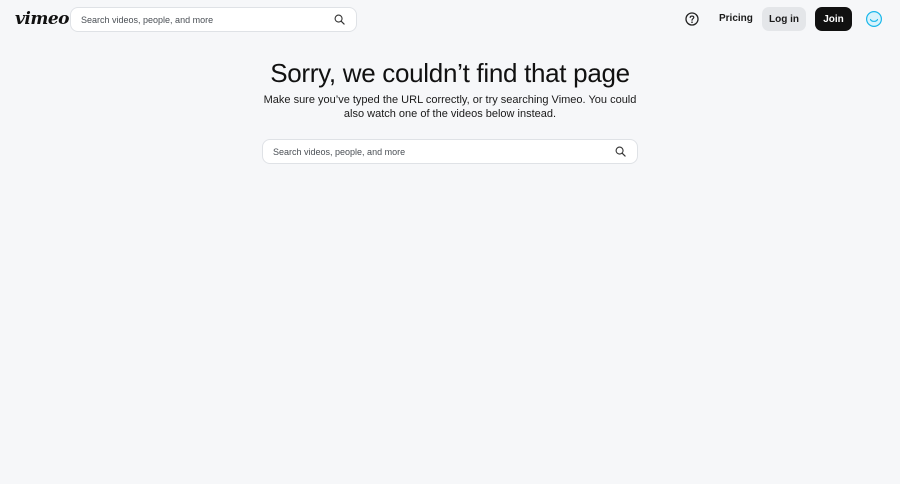 This screenshot has width=900, height=484. Describe the element at coordinates (736, 18) in the screenshot. I see `pricing-link: Pricing` at that location.